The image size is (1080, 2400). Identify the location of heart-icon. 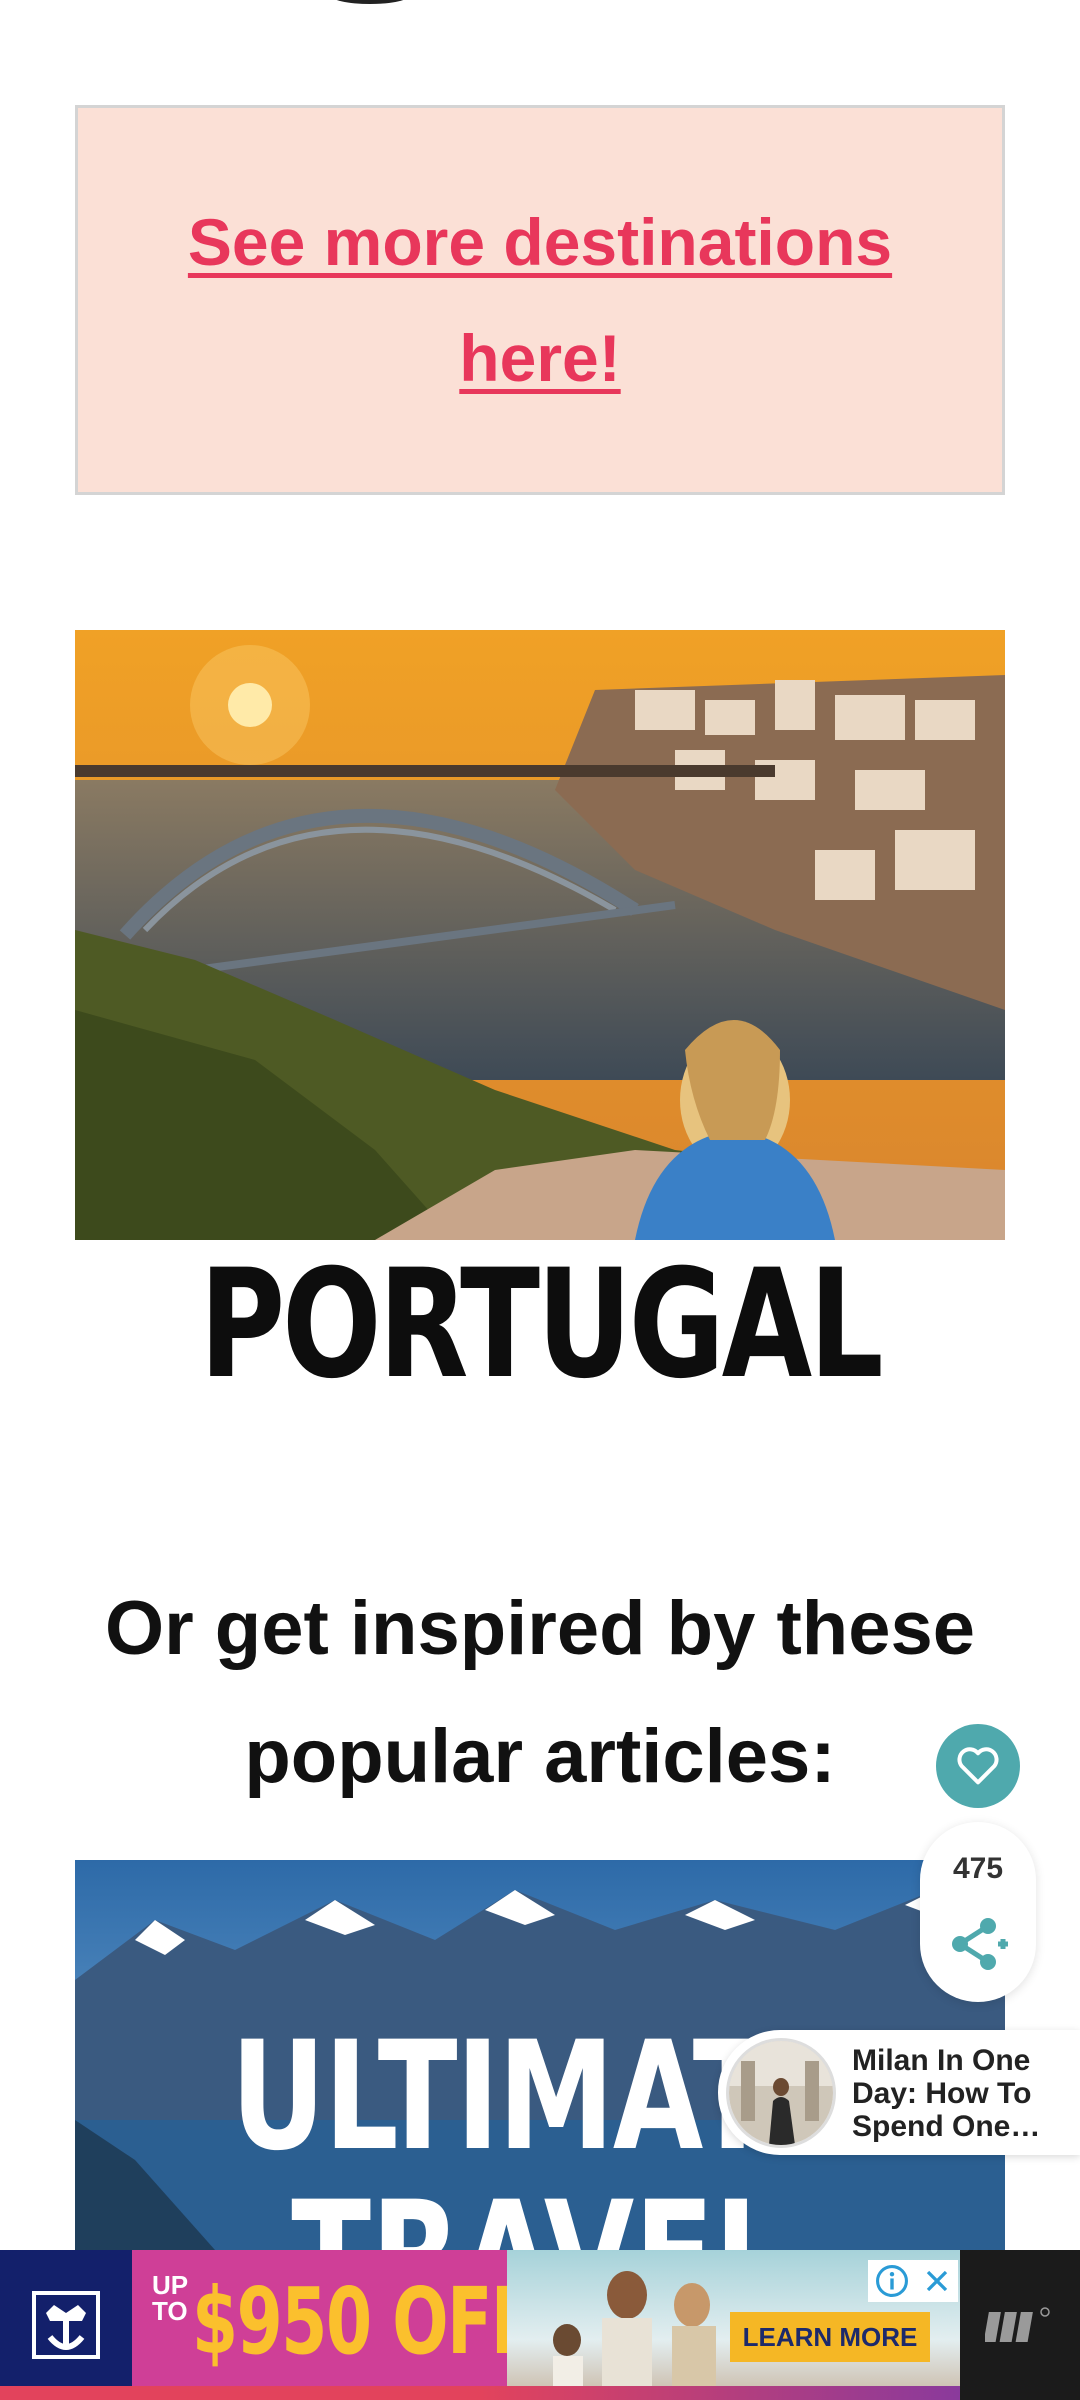
(978, 1766).